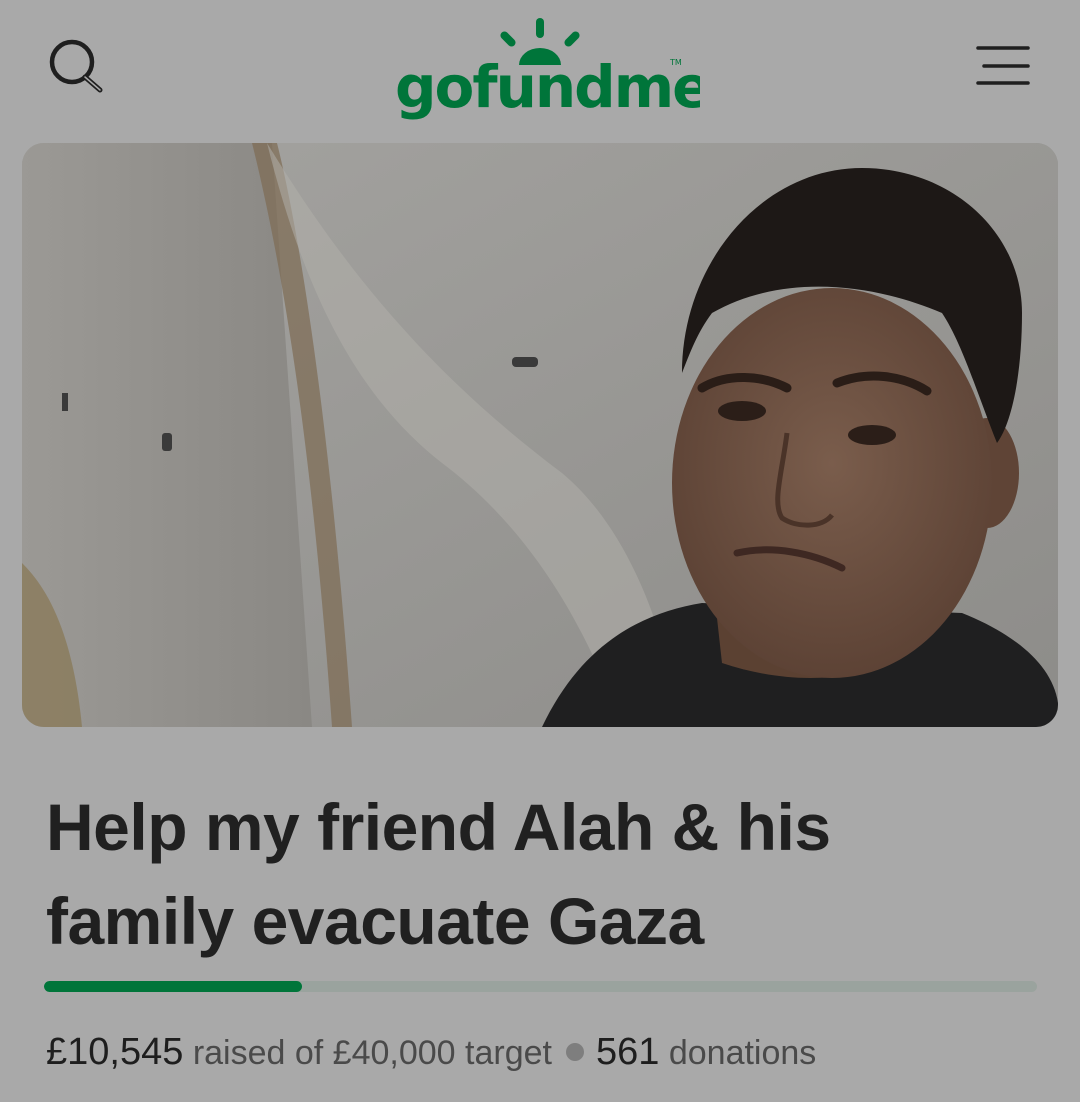  What do you see at coordinates (675, 62) in the screenshot?
I see `trademark-label: TM` at bounding box center [675, 62].